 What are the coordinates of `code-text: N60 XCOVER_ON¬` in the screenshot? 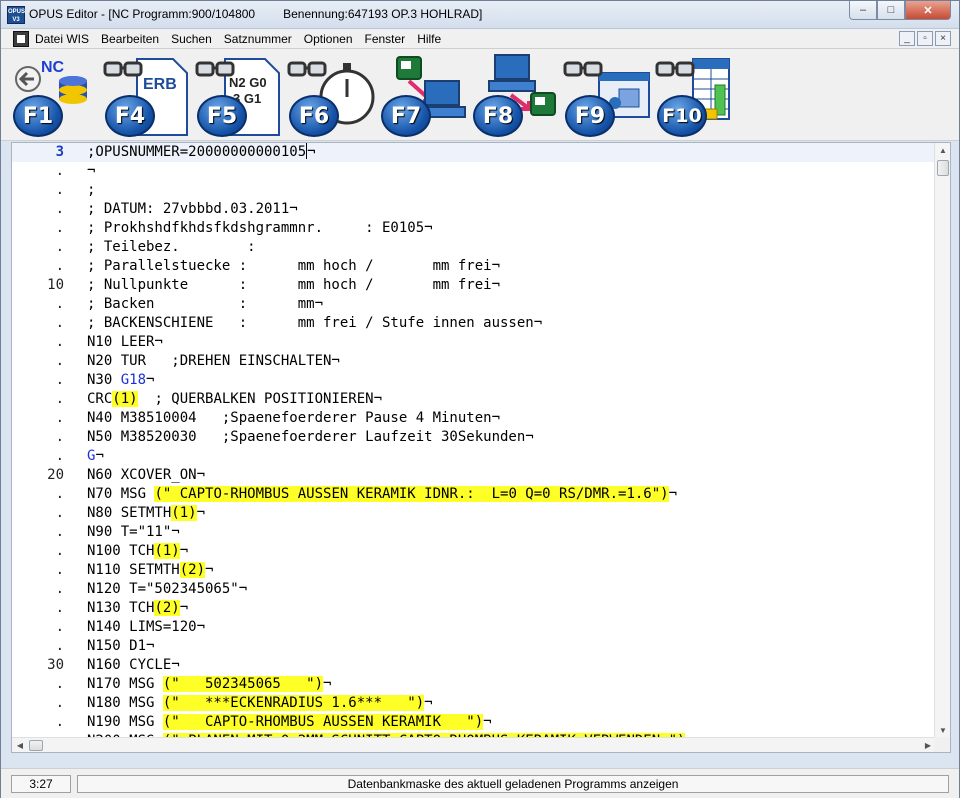 It's located at (146, 475).